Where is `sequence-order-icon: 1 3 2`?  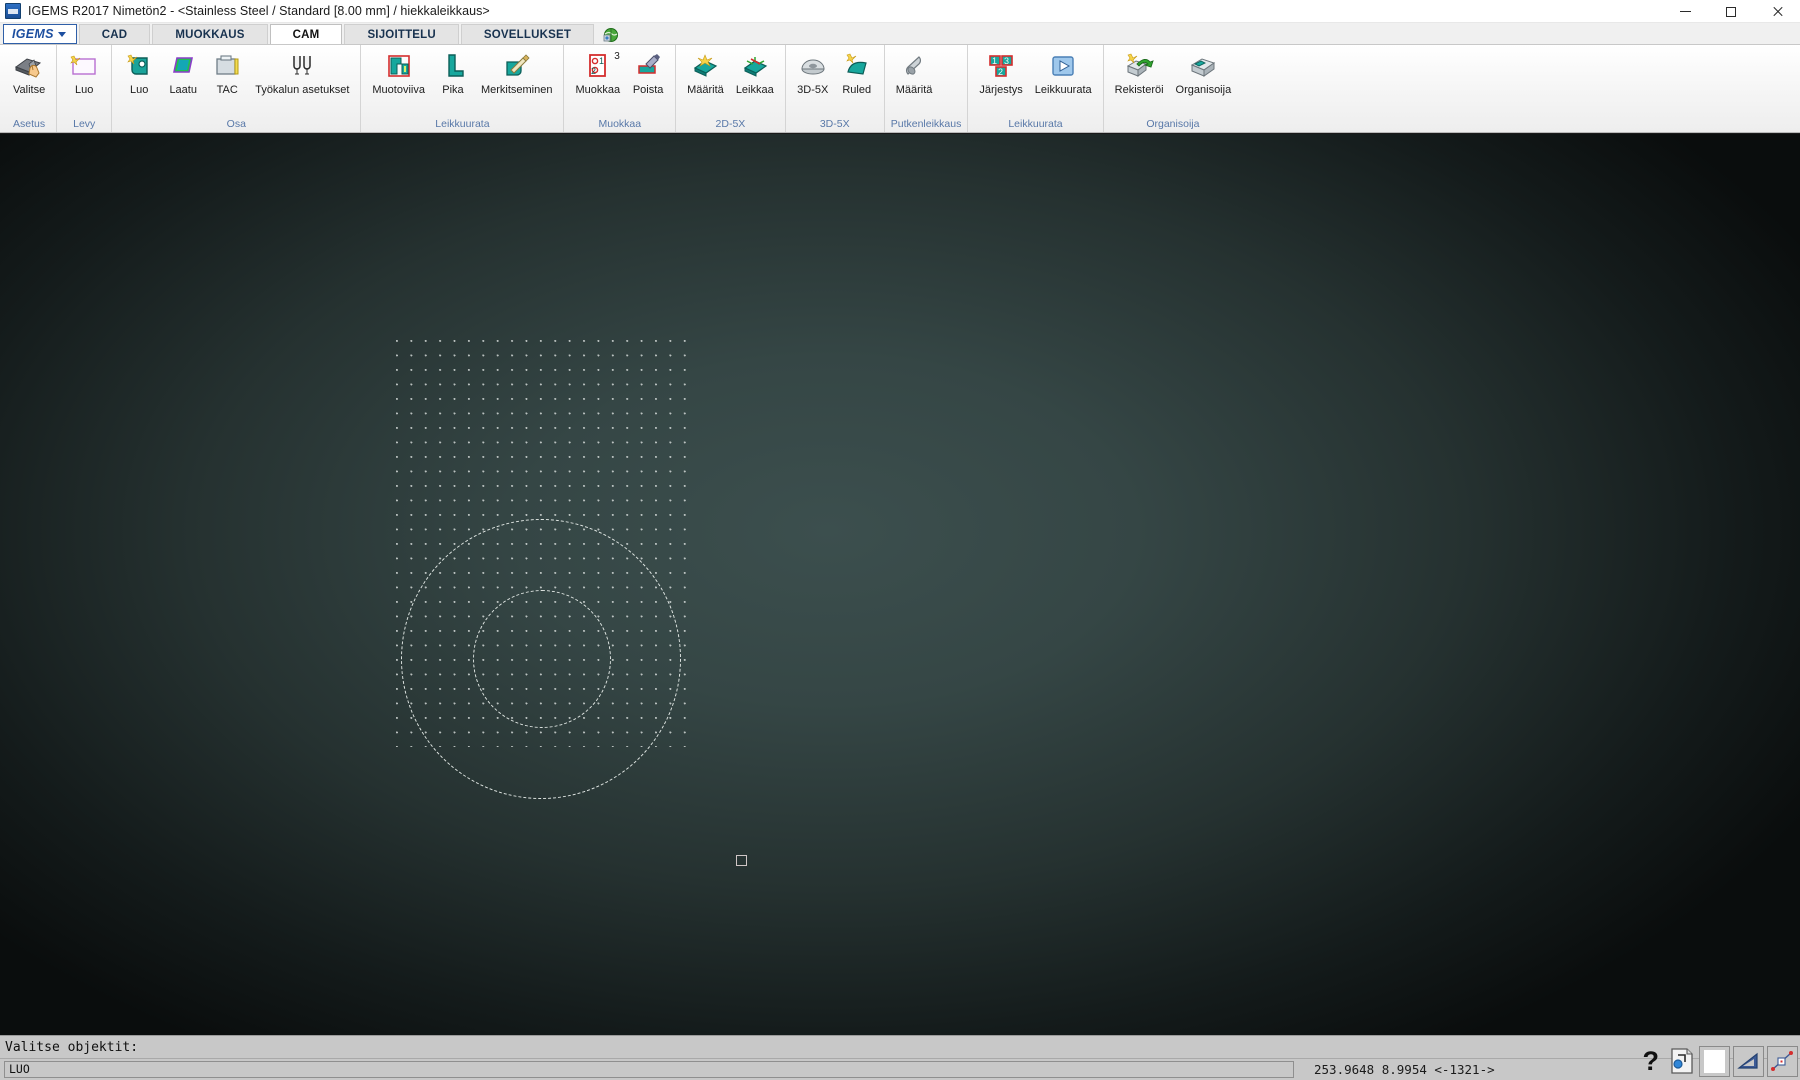
sequence-order-icon: 1 3 2 is located at coordinates (1001, 66).